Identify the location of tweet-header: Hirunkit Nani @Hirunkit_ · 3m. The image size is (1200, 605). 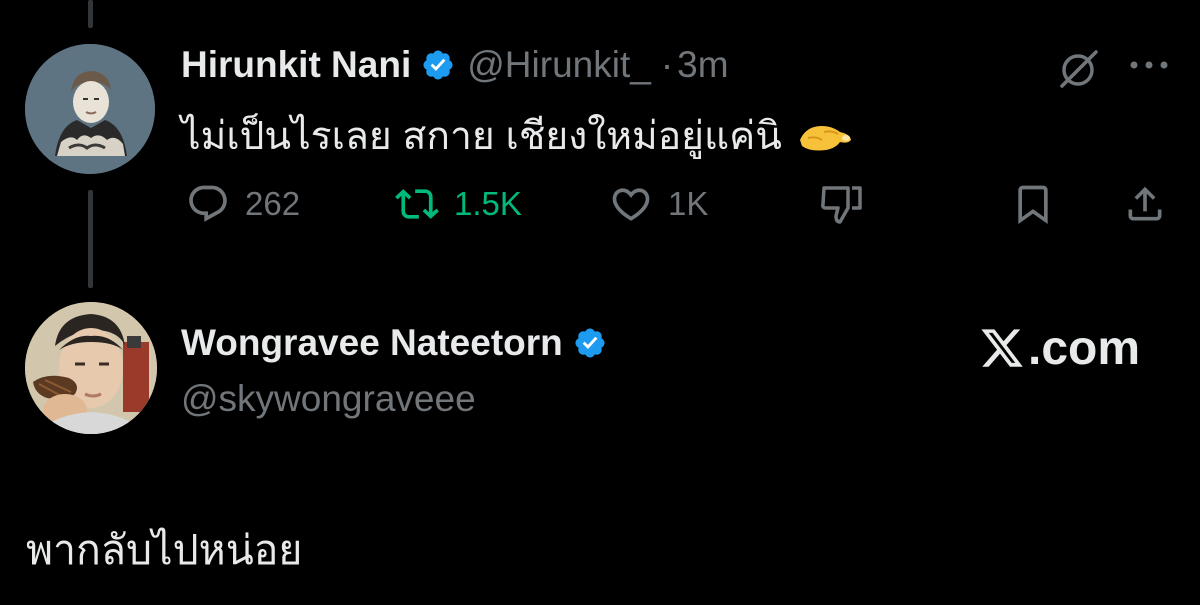
(455, 65).